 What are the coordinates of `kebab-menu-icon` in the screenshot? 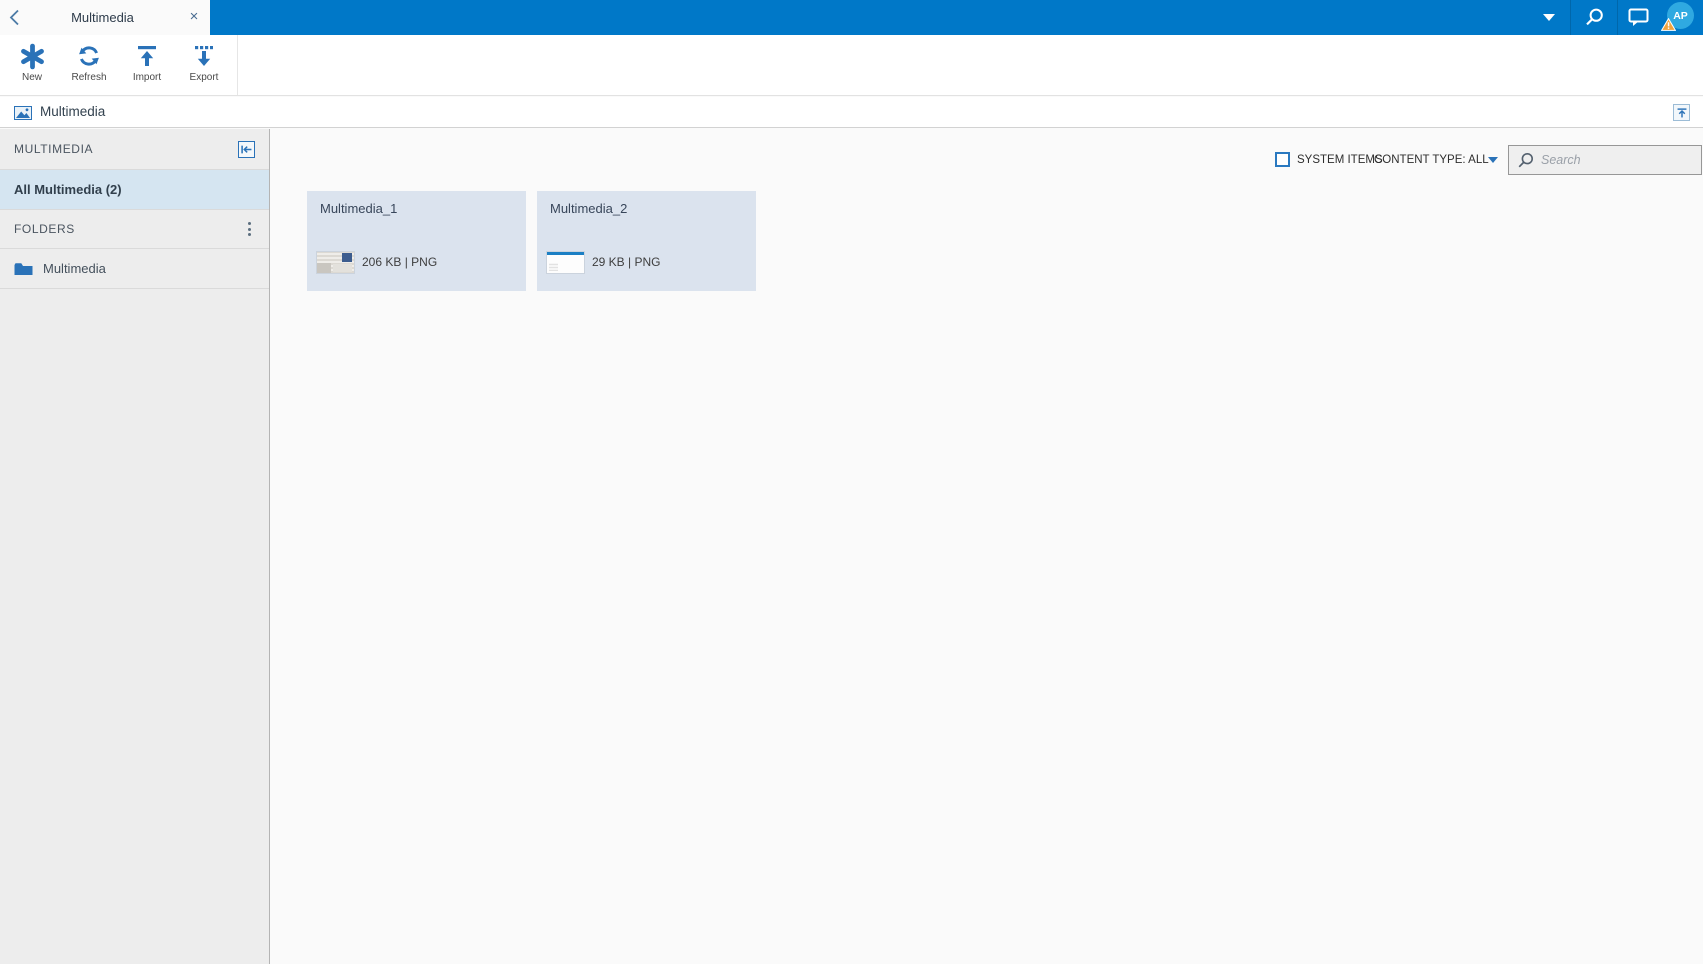 It's located at (249, 229).